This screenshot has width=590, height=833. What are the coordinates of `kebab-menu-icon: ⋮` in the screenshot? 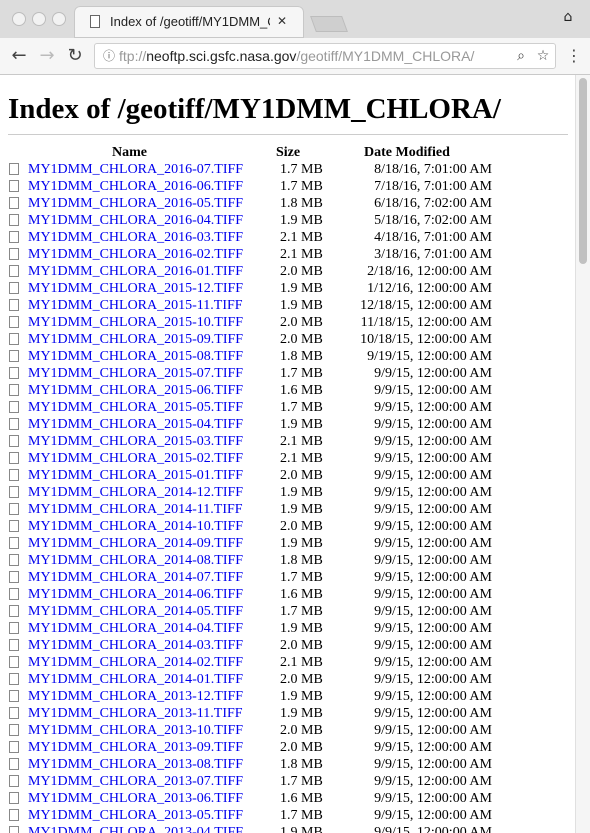 It's located at (574, 56).